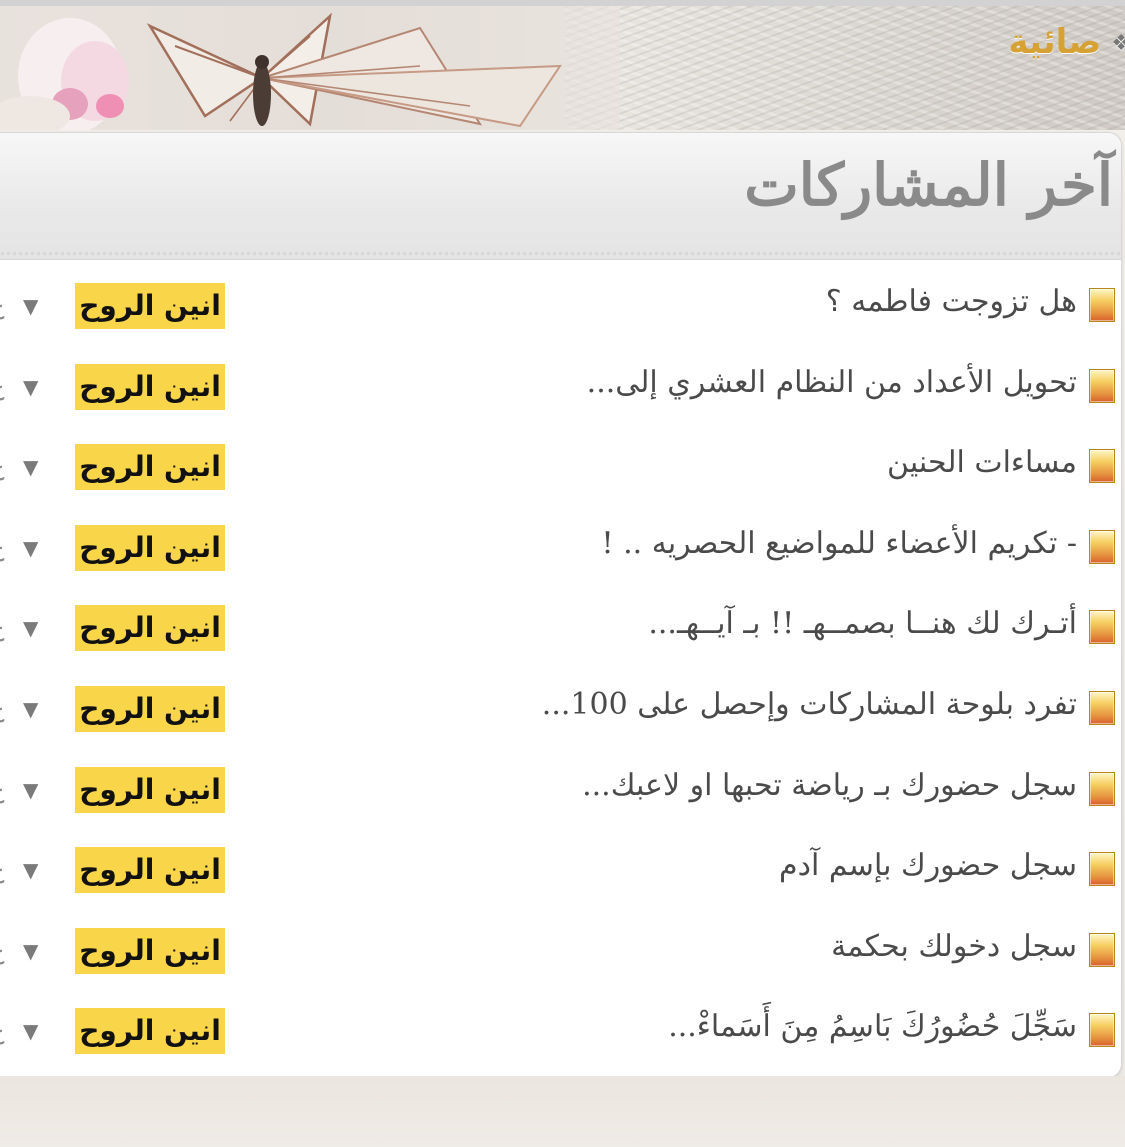  I want to click on panel-header: آخر المشاركات, so click(560, 196).